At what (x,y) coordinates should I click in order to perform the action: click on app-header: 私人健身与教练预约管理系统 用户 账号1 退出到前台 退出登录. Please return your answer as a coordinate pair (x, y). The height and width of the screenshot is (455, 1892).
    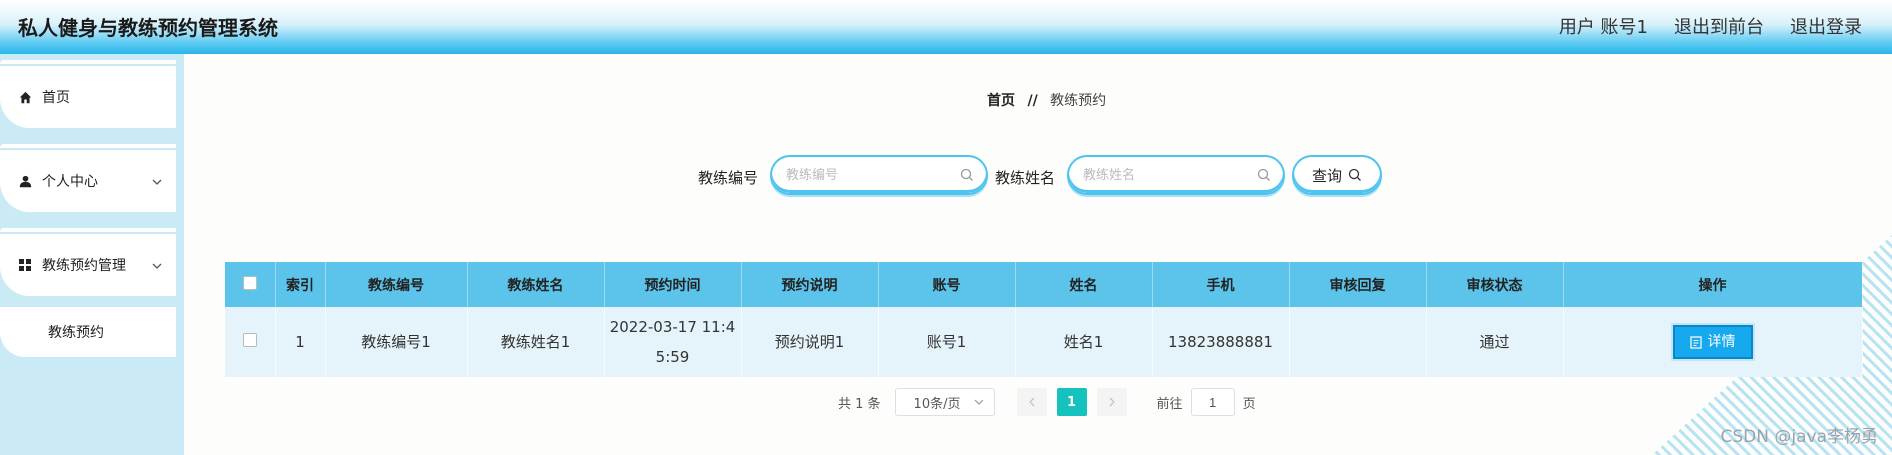
    Looking at the image, I should click on (946, 27).